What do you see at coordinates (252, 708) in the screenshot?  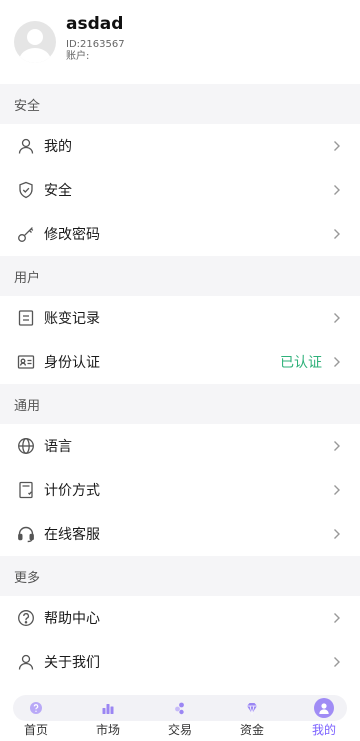 I see `diamond-icon` at bounding box center [252, 708].